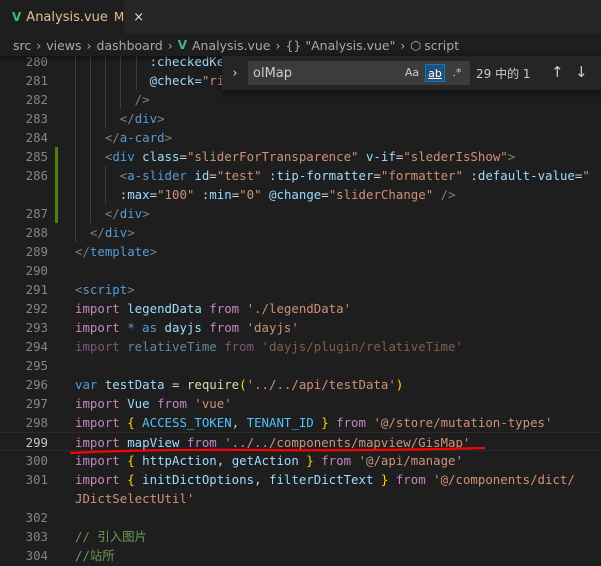  I want to click on line-number: 299, so click(36, 442).